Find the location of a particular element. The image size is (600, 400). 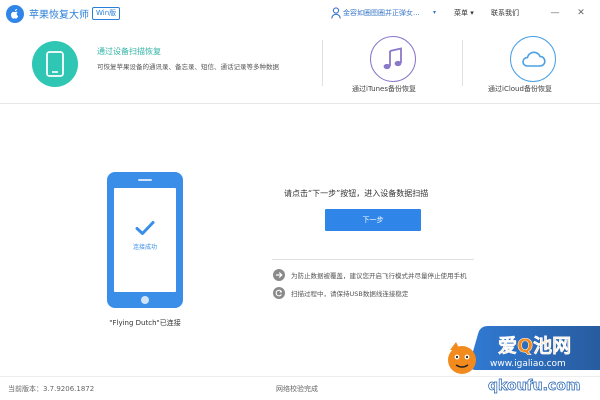

watermark-title: 爱Q池网 is located at coordinates (534, 345).